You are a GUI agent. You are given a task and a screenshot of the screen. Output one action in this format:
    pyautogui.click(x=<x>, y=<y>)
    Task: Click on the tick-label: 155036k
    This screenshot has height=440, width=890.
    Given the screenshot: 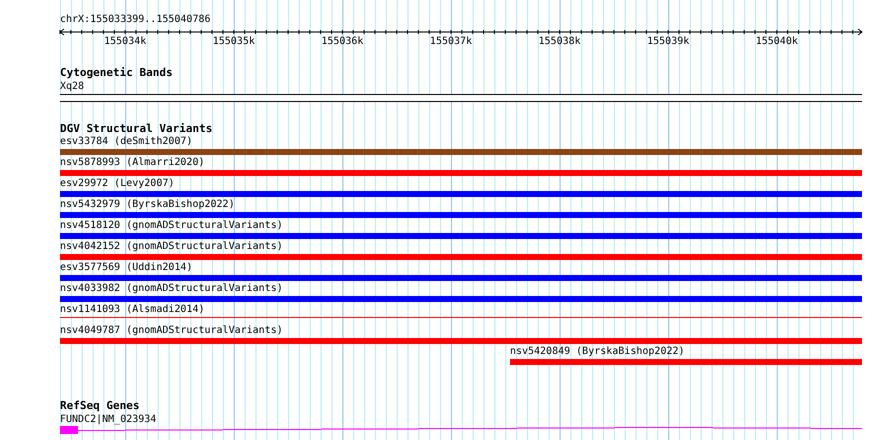 What is the action you would take?
    pyautogui.click(x=342, y=42)
    